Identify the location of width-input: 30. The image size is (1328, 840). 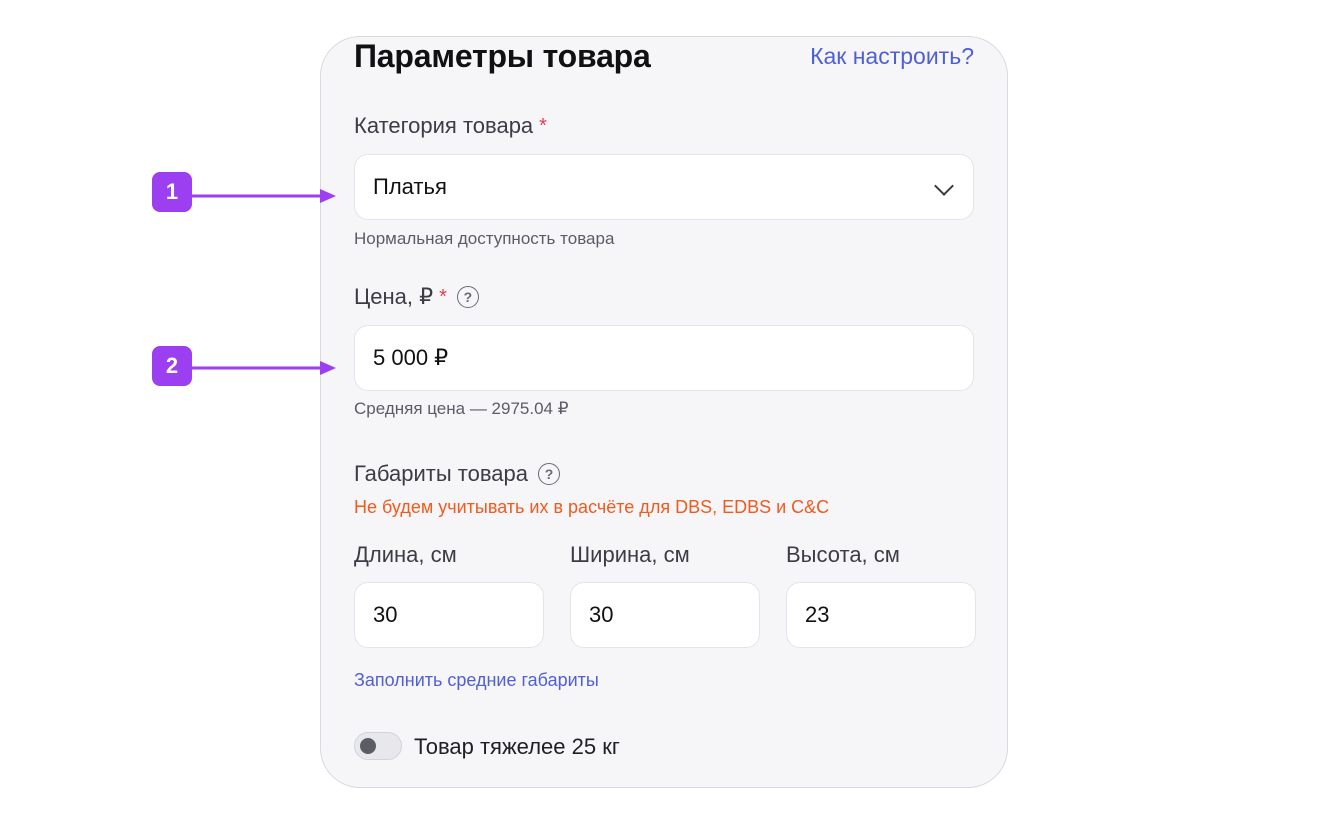
(665, 615).